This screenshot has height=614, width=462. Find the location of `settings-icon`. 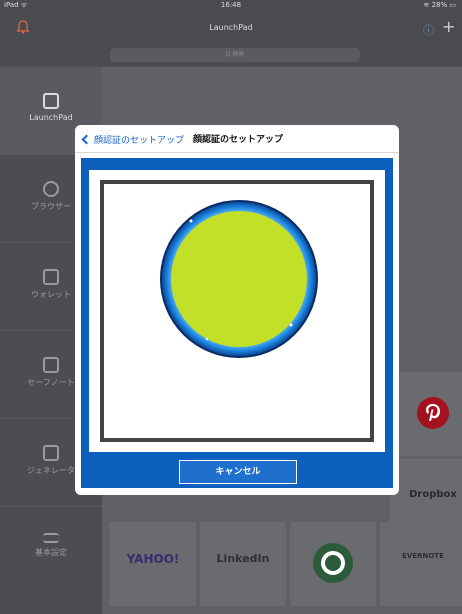

settings-icon is located at coordinates (51, 538).